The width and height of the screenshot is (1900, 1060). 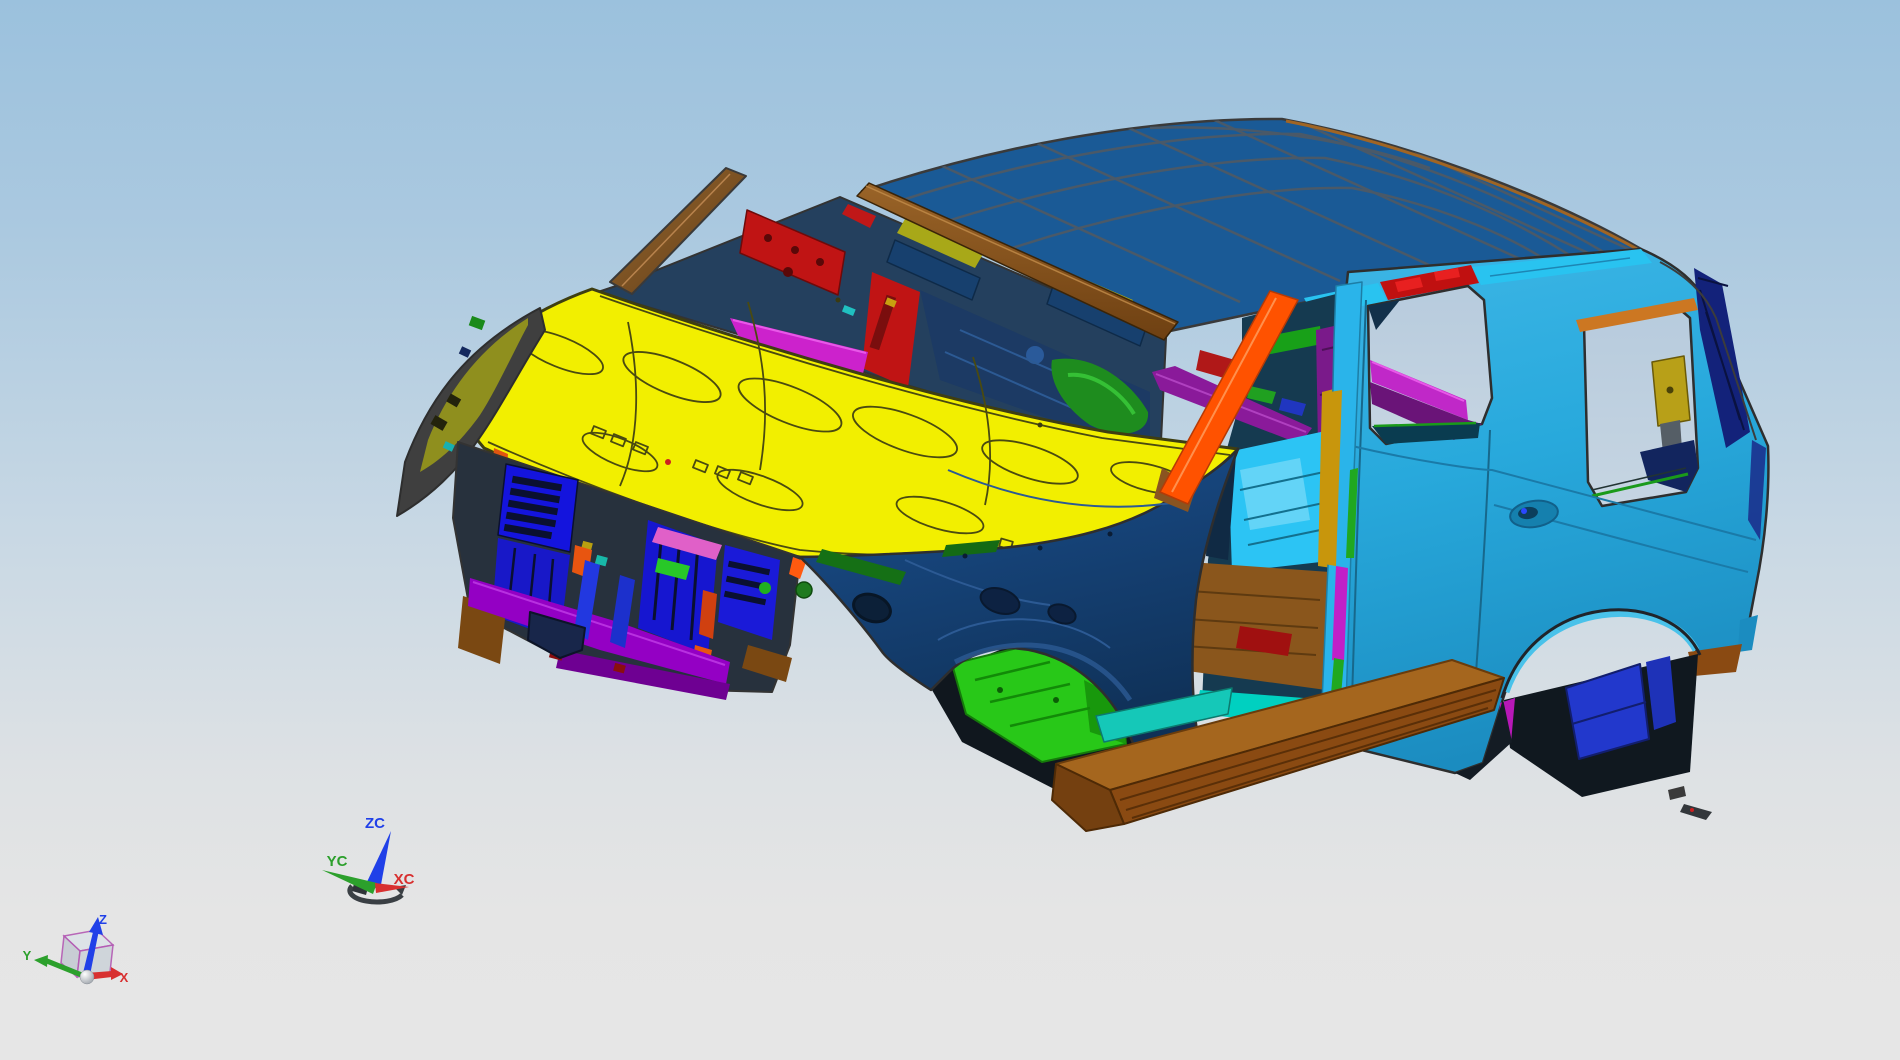 I want to click on abs-origin-sphere, so click(x=87, y=977).